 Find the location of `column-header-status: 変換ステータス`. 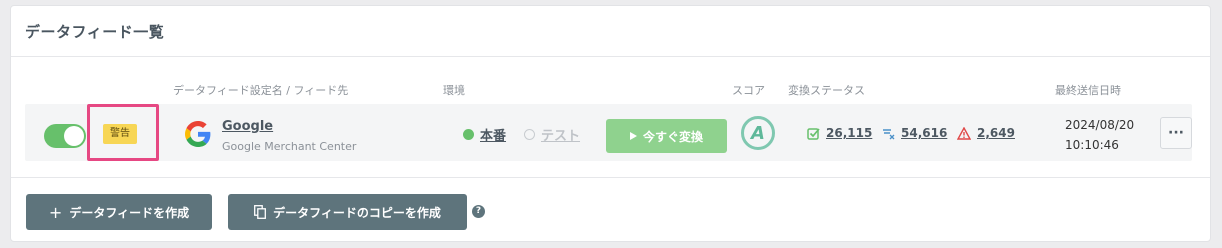

column-header-status: 変換ステータス is located at coordinates (826, 90).